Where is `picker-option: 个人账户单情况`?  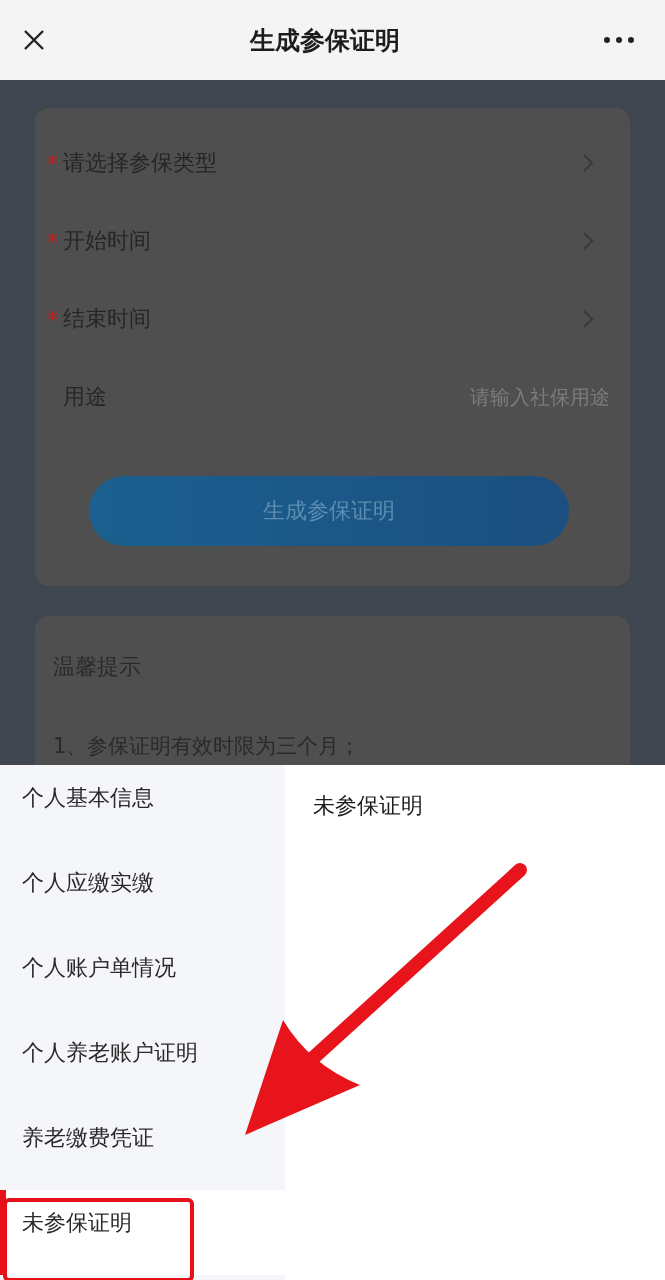
picker-option: 个人账户单情况 is located at coordinates (142, 977).